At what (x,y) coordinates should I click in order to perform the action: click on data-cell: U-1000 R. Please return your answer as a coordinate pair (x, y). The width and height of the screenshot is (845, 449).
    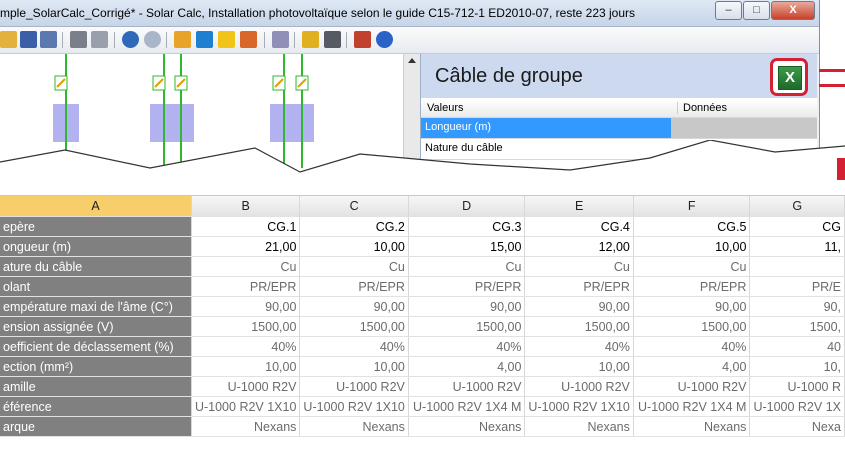
    Looking at the image, I should click on (797, 386).